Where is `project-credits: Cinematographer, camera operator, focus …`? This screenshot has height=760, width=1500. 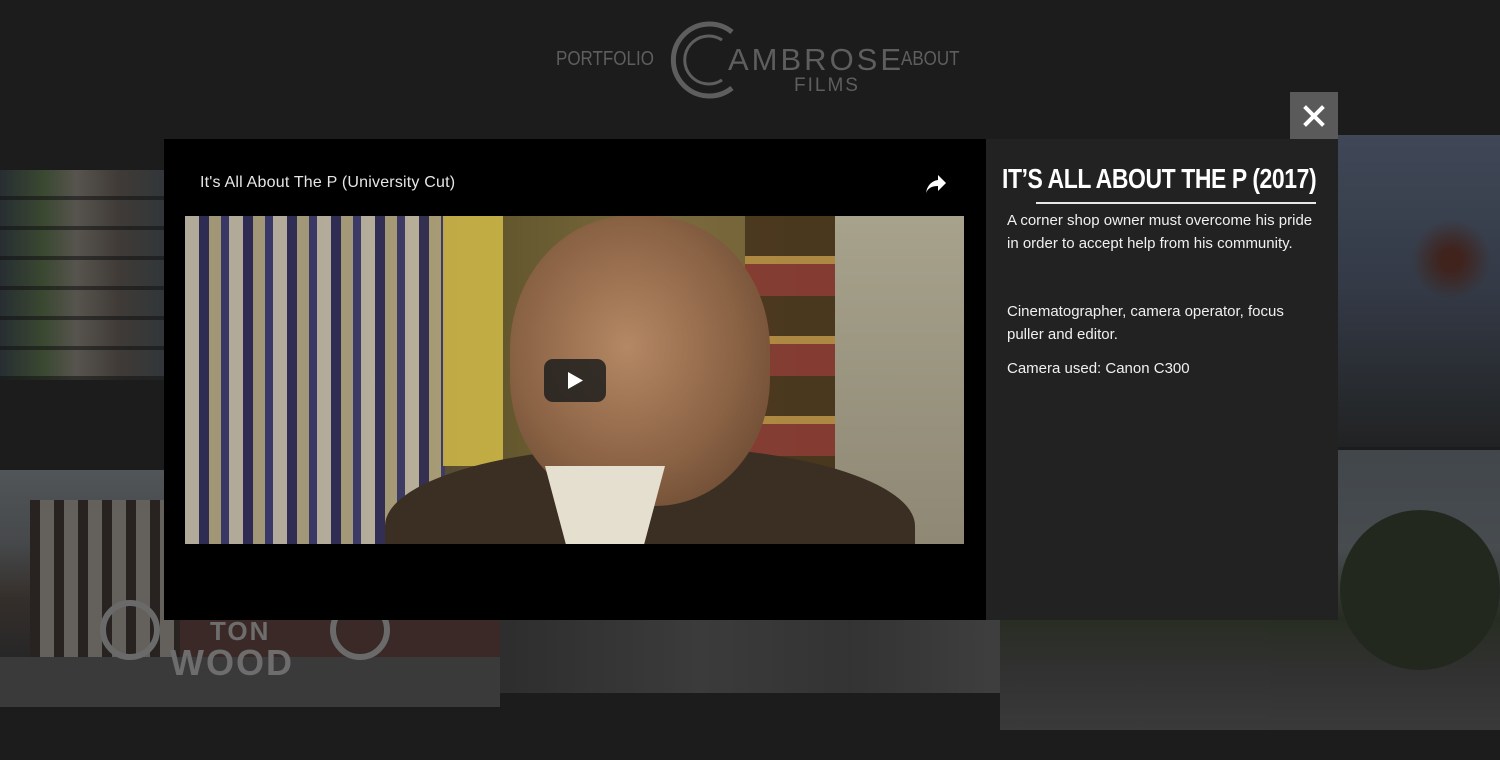
project-credits: Cinematographer, camera operator, focus … is located at coordinates (1145, 323).